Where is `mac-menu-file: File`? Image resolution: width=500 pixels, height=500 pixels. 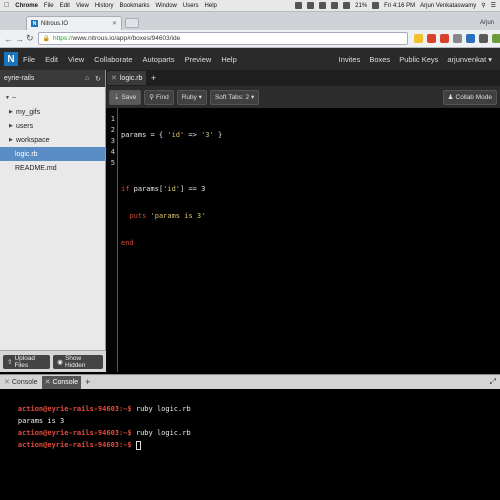
mac-menu-file: File is located at coordinates (49, 6).